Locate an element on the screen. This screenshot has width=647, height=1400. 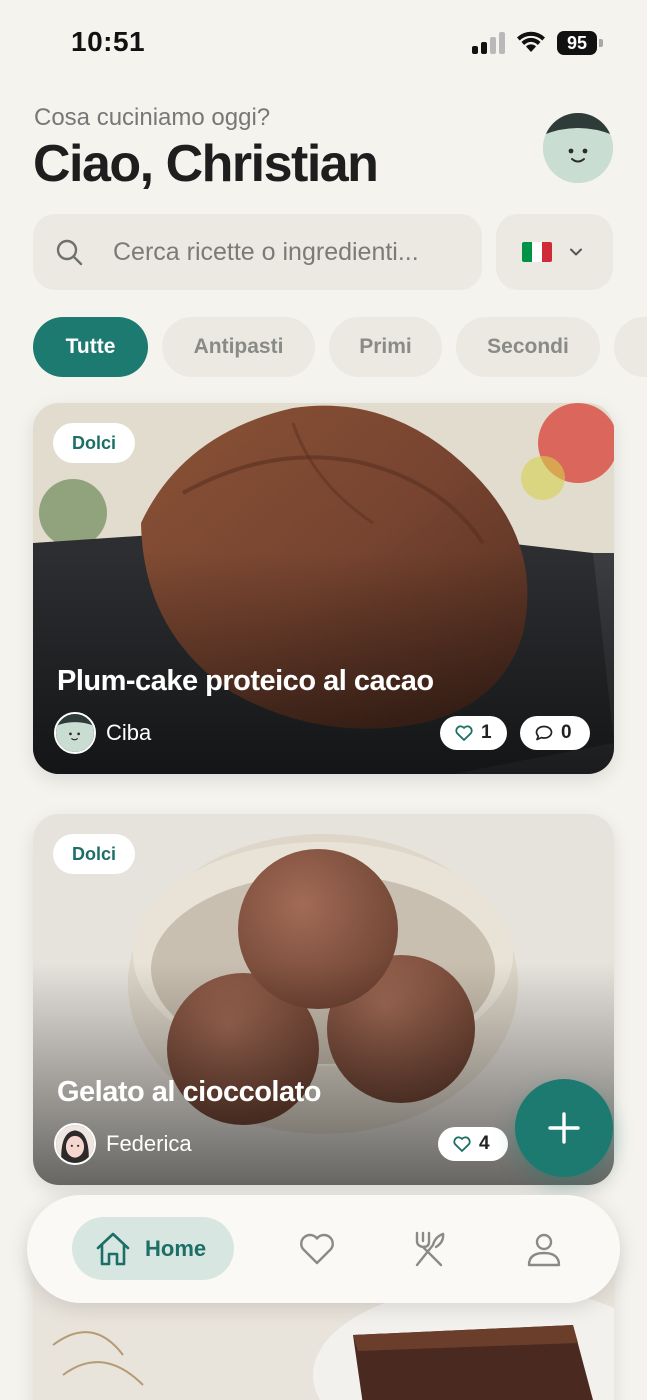
add-recipe-button is located at coordinates (564, 1128).